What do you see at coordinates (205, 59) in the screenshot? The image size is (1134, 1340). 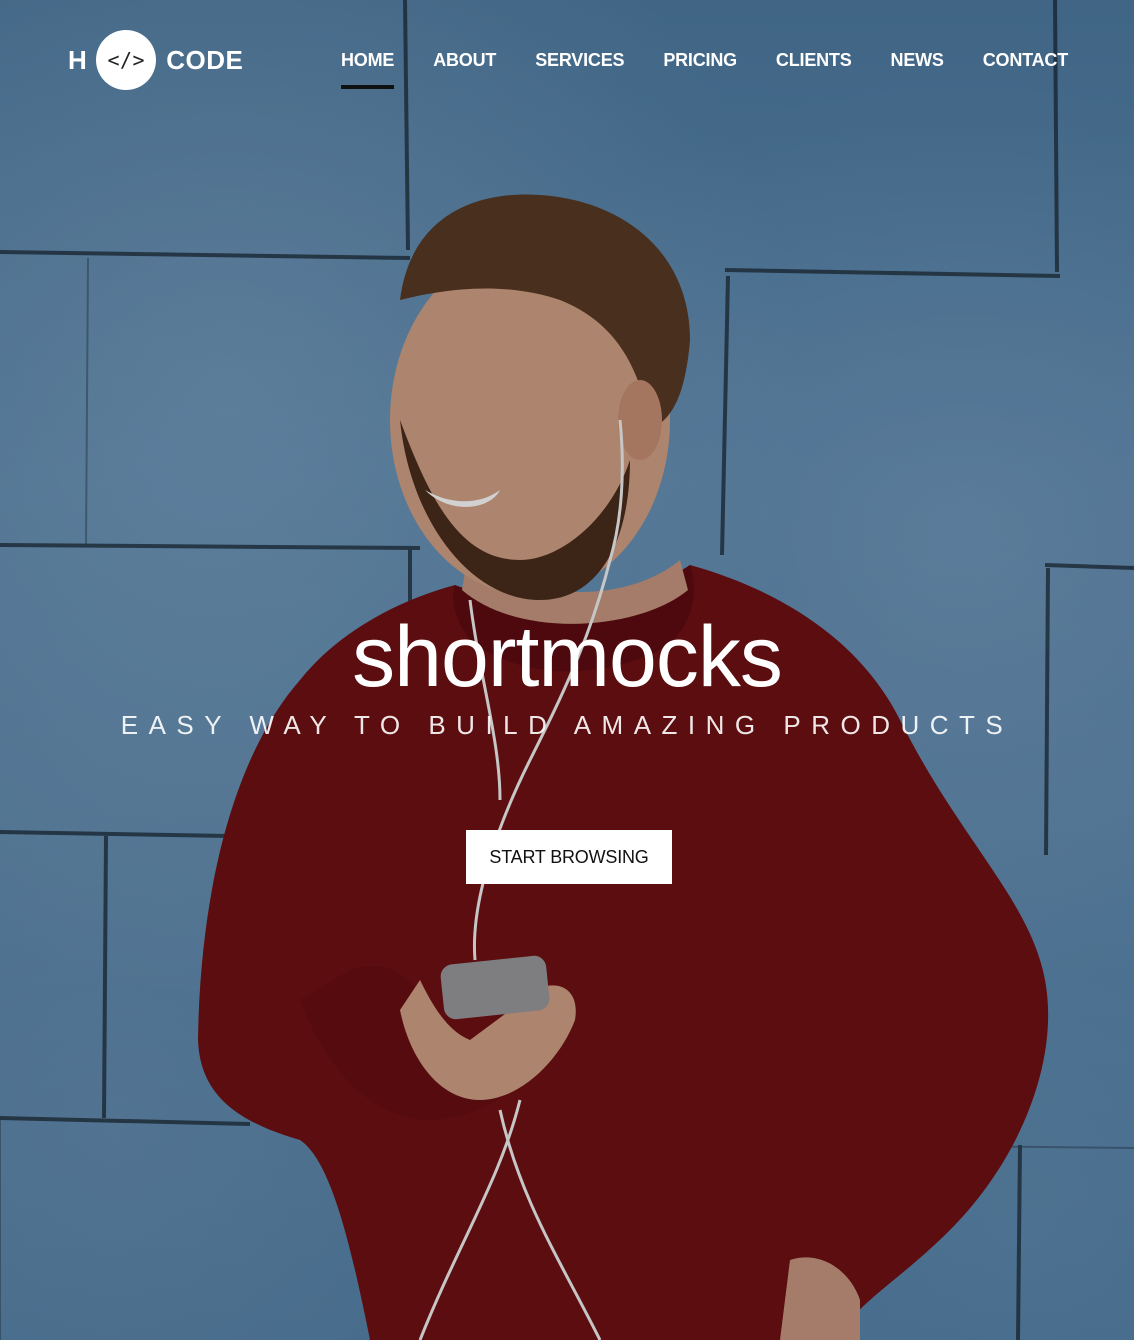 I see `logo-right-text: CODE` at bounding box center [205, 59].